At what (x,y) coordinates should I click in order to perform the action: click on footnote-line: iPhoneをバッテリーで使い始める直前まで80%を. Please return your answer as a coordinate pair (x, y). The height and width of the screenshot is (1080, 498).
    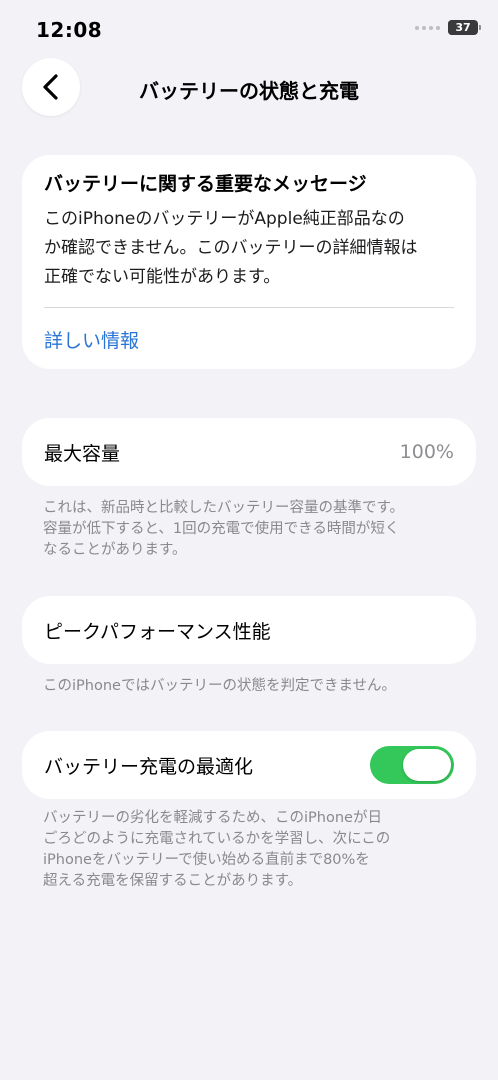
    Looking at the image, I should click on (206, 860).